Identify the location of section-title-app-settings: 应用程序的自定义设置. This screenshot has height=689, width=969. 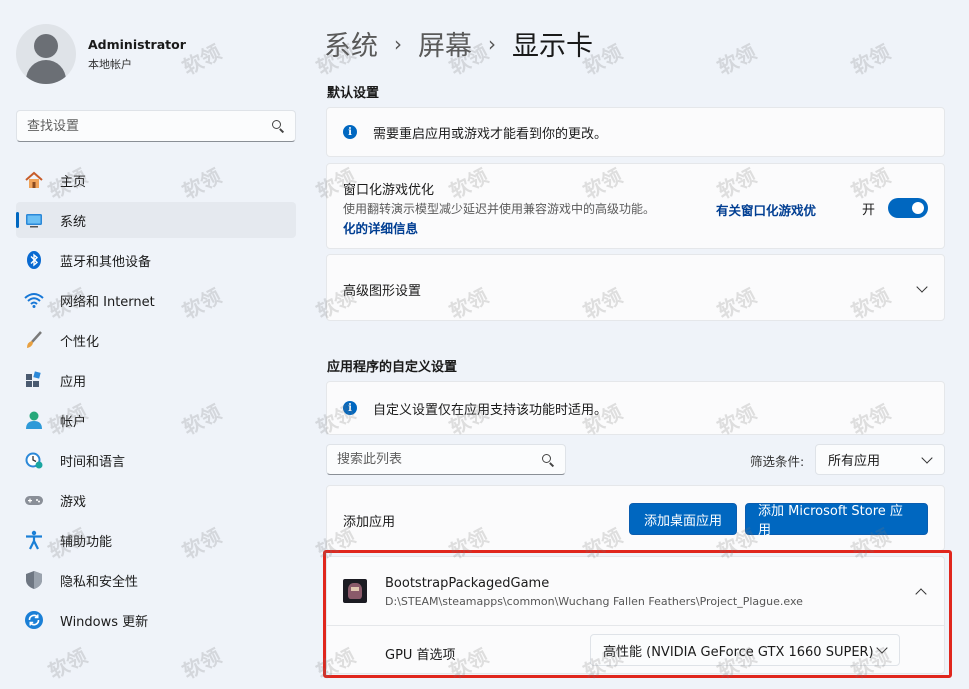
(392, 367).